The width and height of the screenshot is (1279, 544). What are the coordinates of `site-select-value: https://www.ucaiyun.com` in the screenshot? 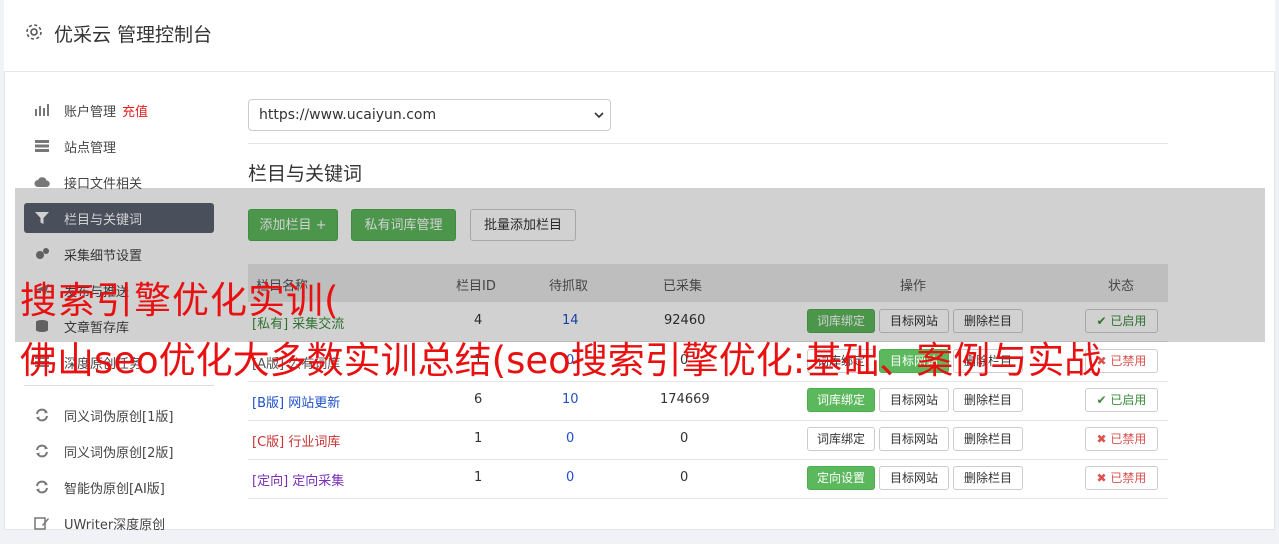 It's located at (348, 115).